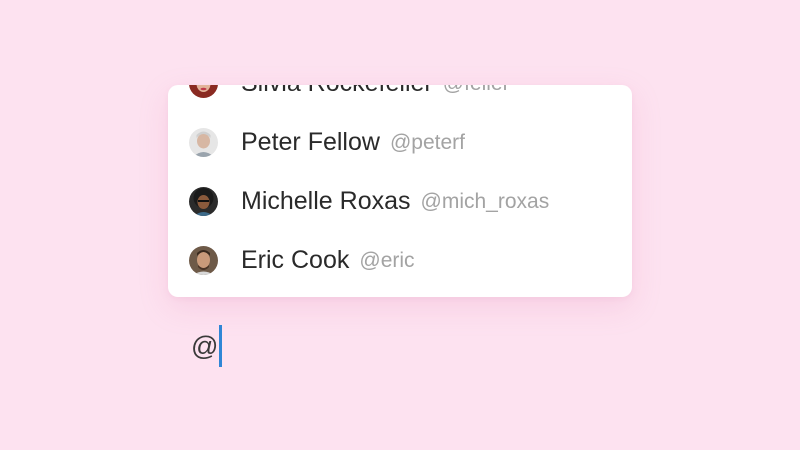 The image size is (800, 450). Describe the element at coordinates (295, 260) in the screenshot. I see `mention-name: Eric Cook` at that location.